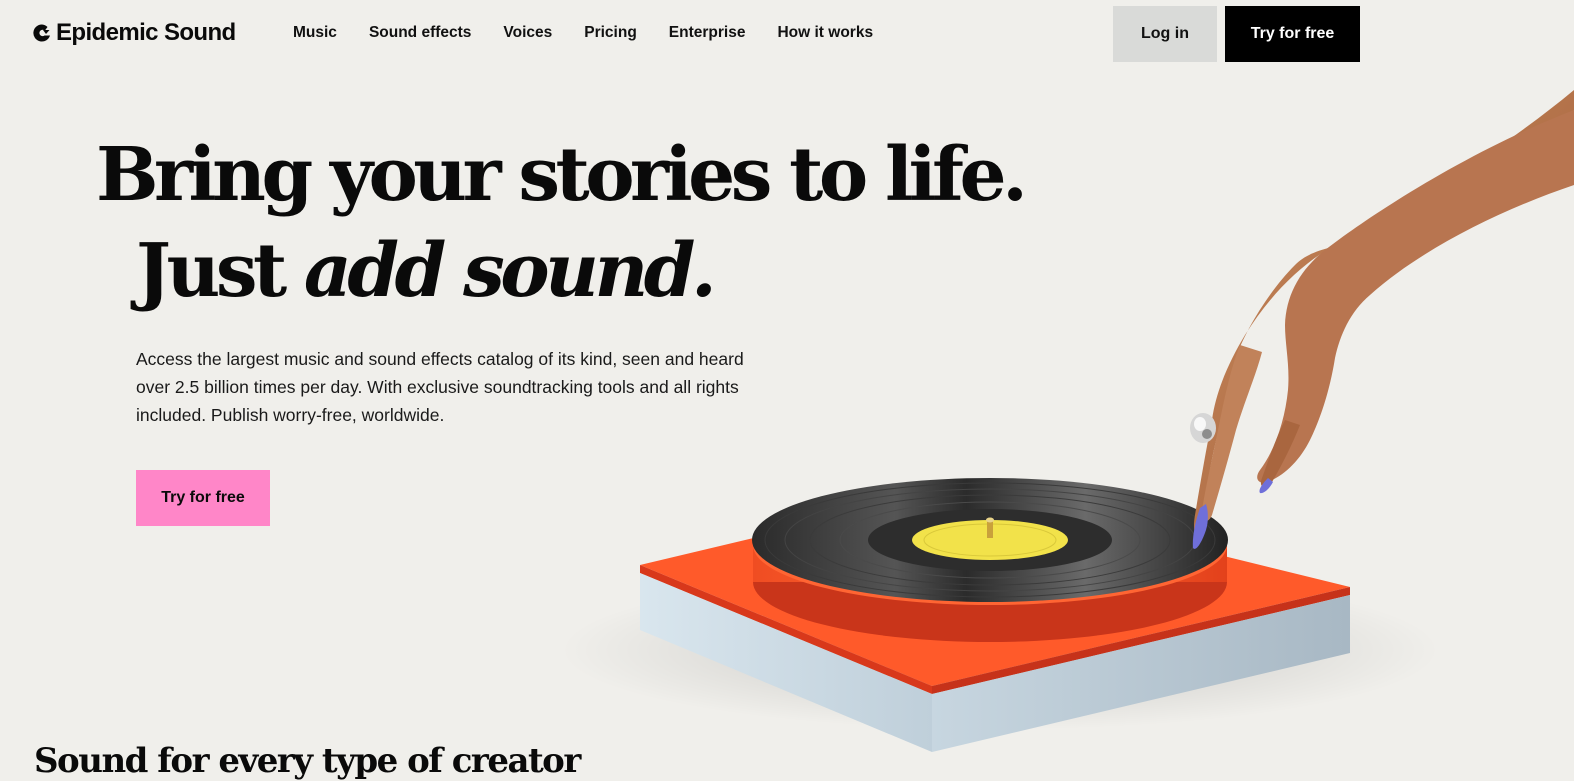 The height and width of the screenshot is (781, 1574). I want to click on hero-headline-plain: Just, so click(220, 271).